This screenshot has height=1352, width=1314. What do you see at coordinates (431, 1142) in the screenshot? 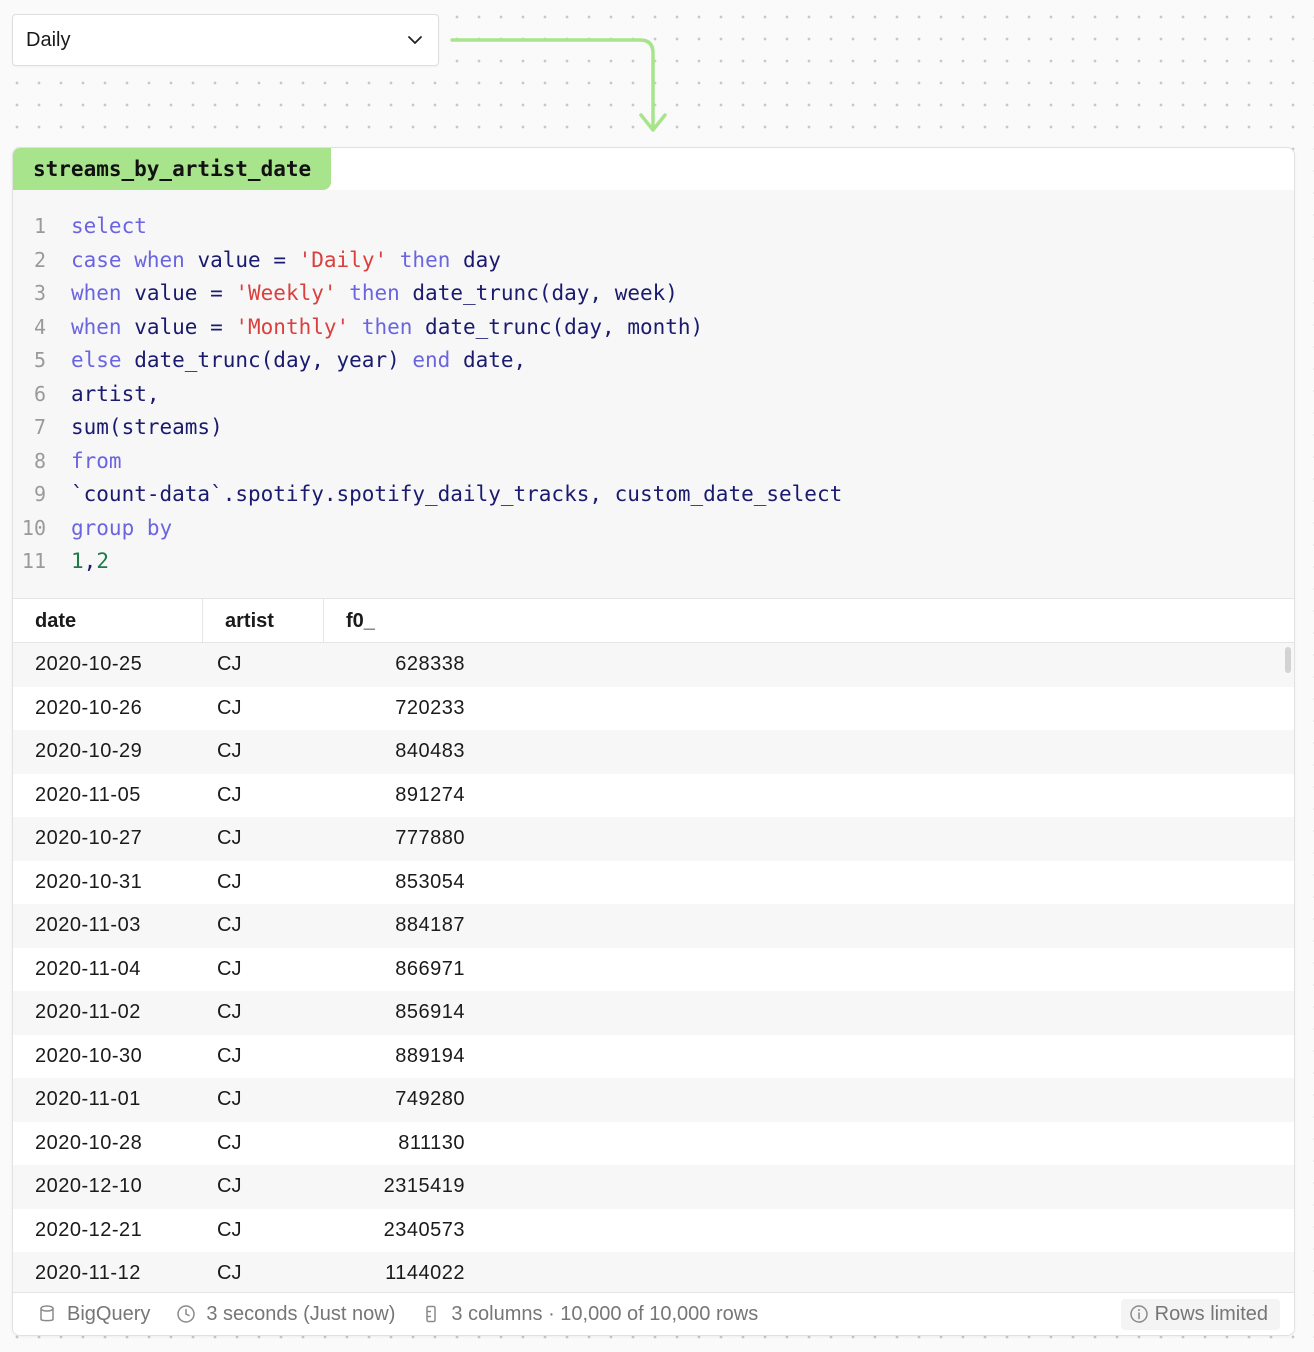
I see `cell-f0: 811130` at bounding box center [431, 1142].